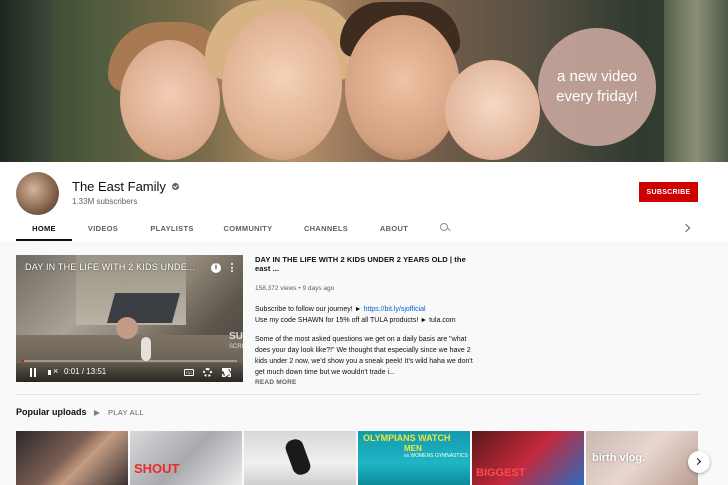  What do you see at coordinates (309, 309) in the screenshot?
I see `desc-text: Subscribe to follow our journey! ►` at bounding box center [309, 309].